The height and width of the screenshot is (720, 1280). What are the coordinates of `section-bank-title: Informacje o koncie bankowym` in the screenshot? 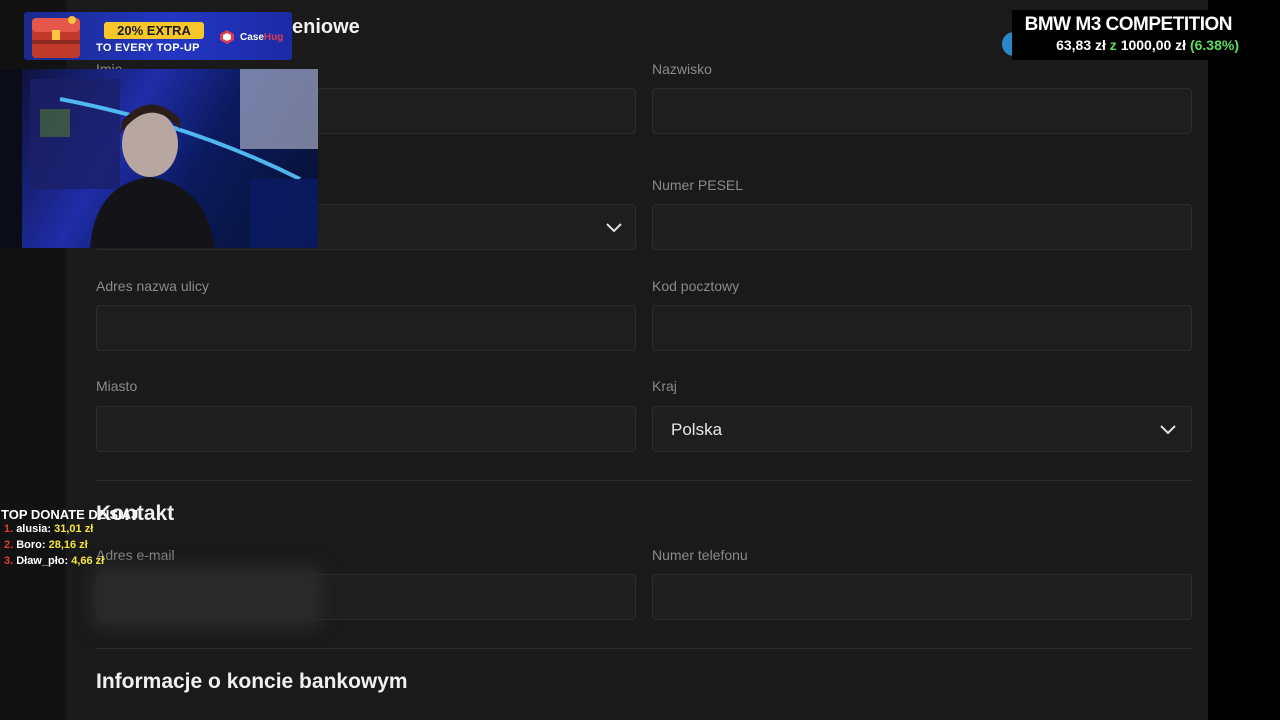 It's located at (252, 681).